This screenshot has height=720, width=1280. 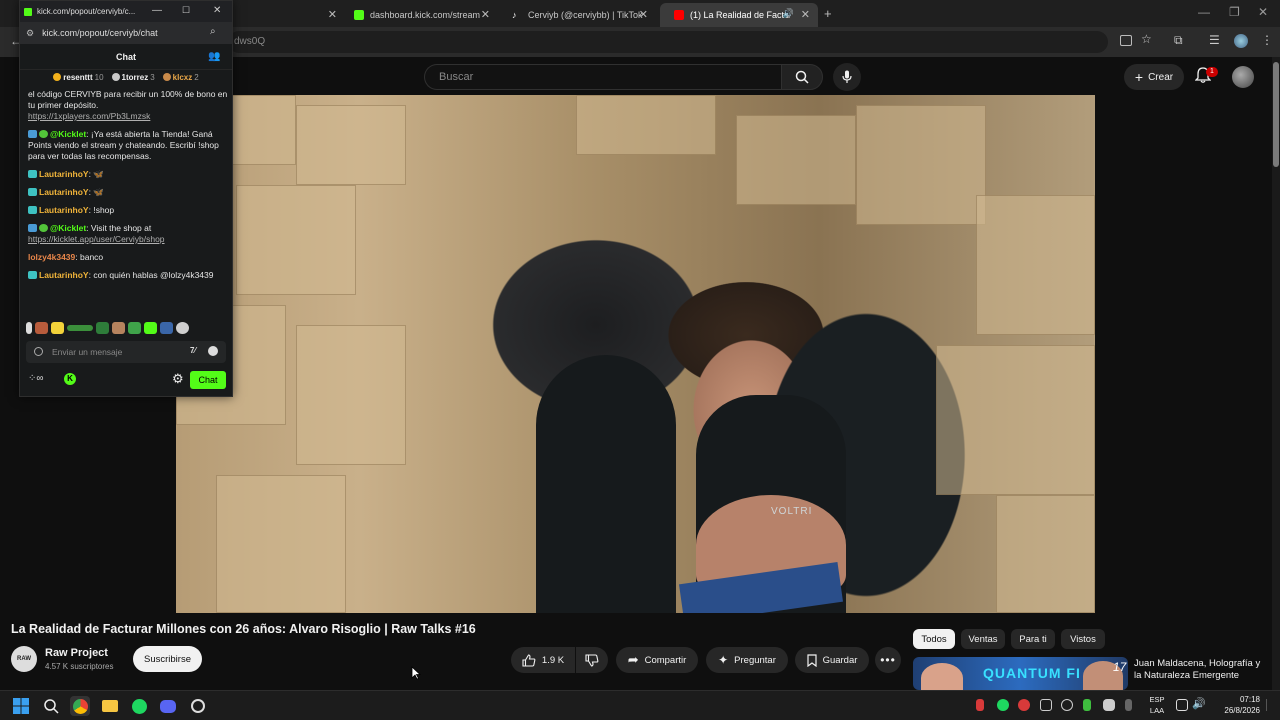 What do you see at coordinates (1214, 40) in the screenshot?
I see `tab-search-icon: ☰` at bounding box center [1214, 40].